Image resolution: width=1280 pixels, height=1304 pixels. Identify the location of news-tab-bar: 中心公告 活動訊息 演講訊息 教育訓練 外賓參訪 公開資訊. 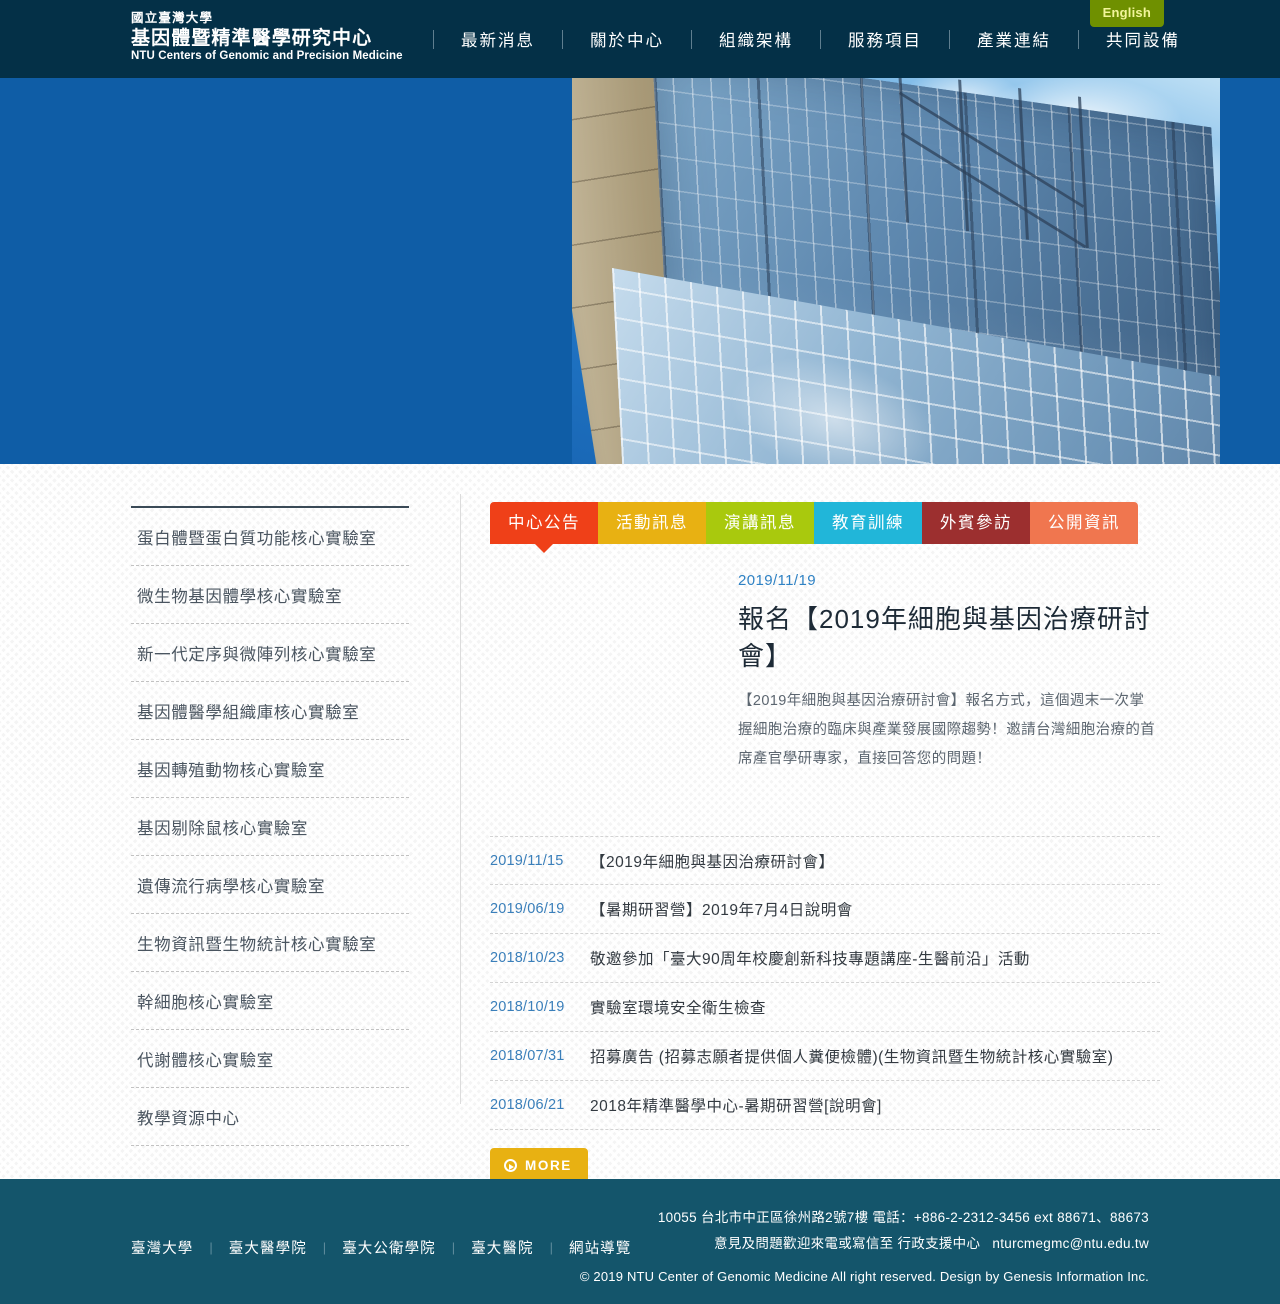
(825, 527).